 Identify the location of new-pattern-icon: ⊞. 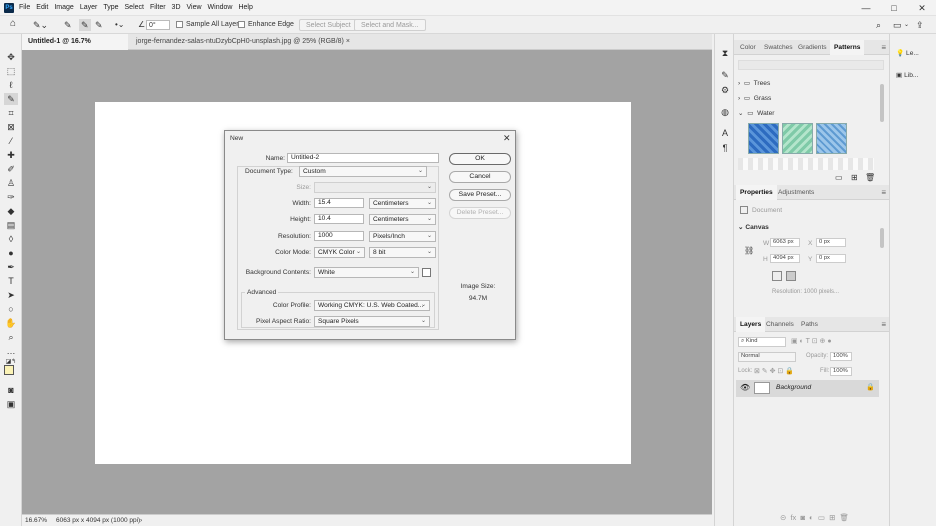
(854, 177).